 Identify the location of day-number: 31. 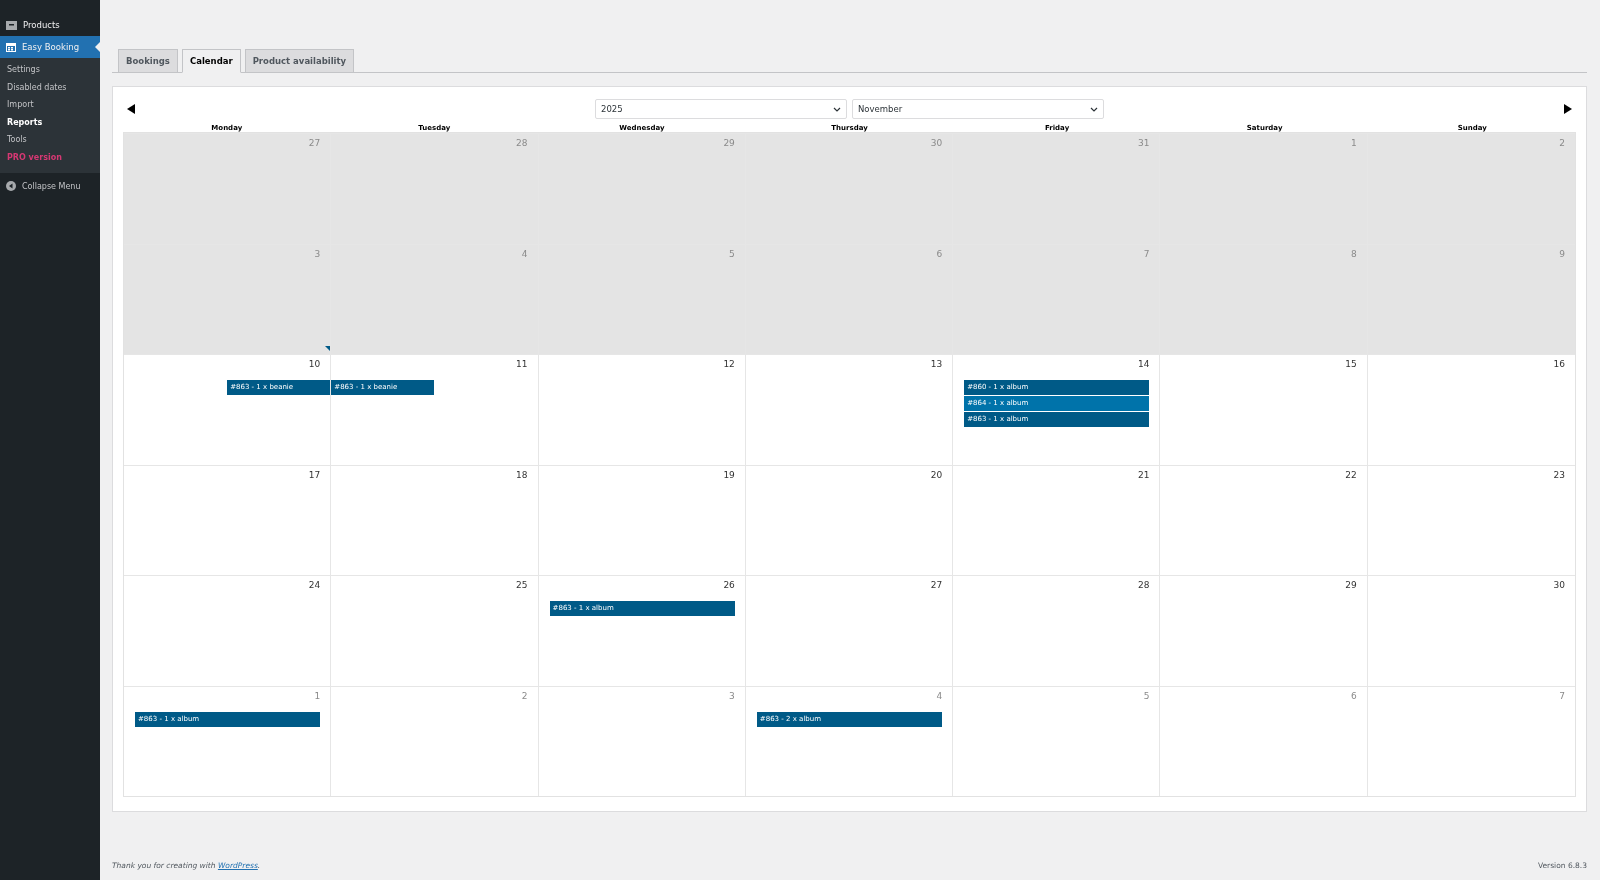
(1144, 142).